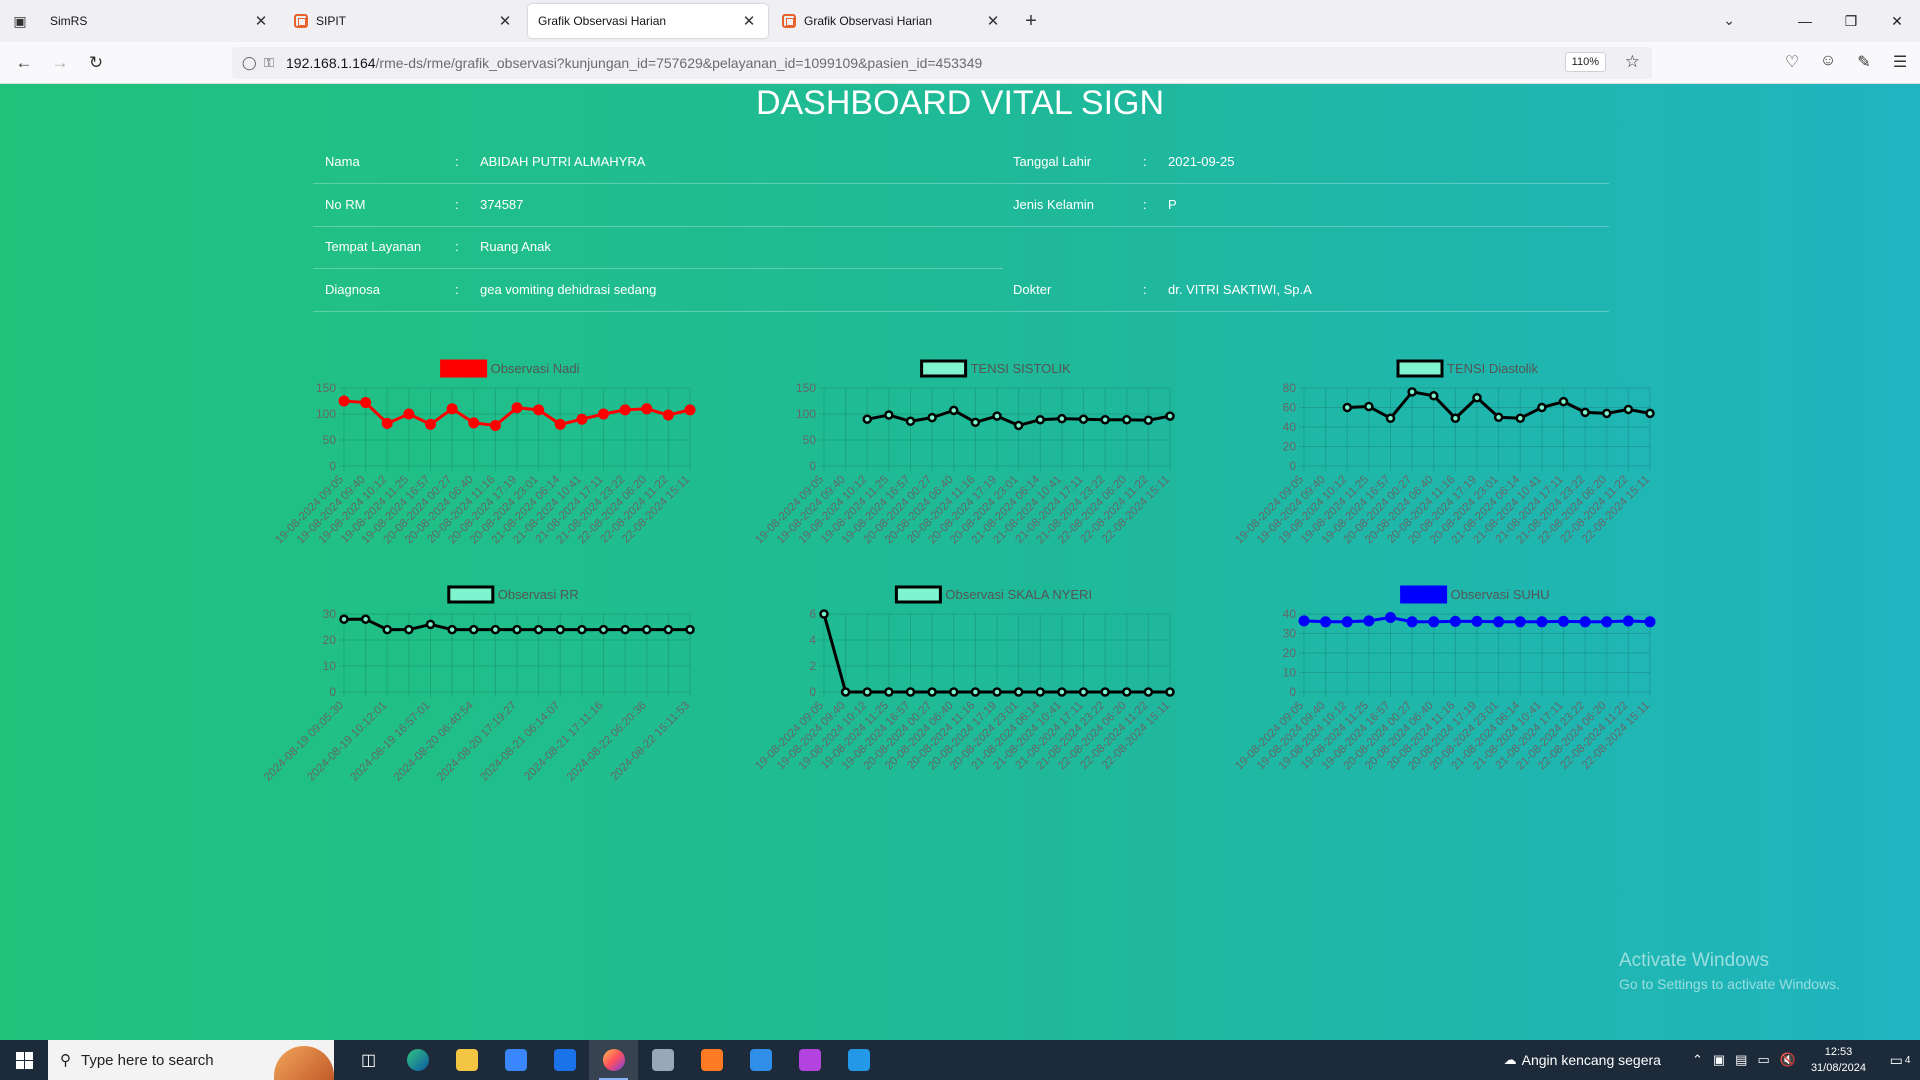  Describe the element at coordinates (711, 1060) in the screenshot. I see `xampp-icon` at that location.